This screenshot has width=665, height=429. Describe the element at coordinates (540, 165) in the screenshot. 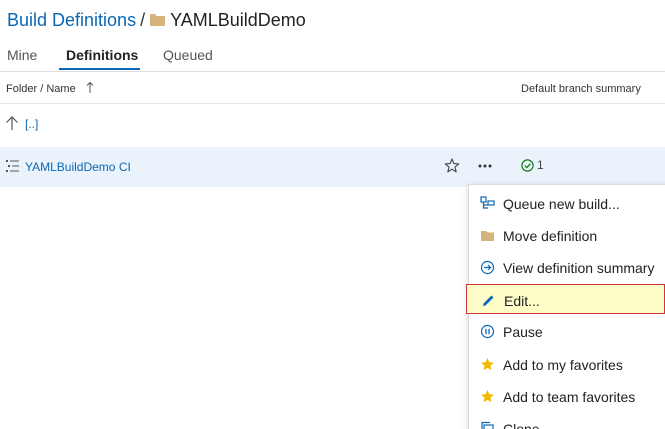

I see `status-count: 1` at that location.